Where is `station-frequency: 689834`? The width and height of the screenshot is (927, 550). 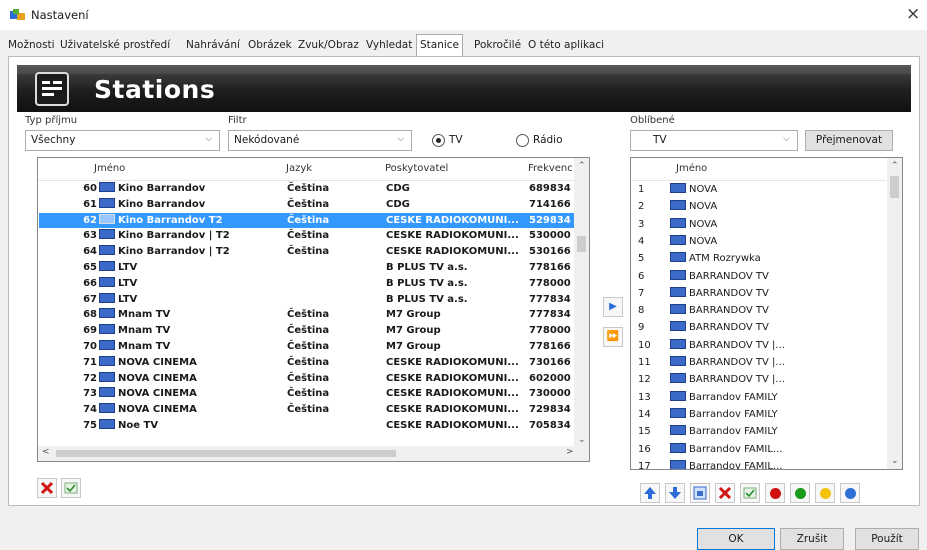
station-frequency: 689834 is located at coordinates (550, 188).